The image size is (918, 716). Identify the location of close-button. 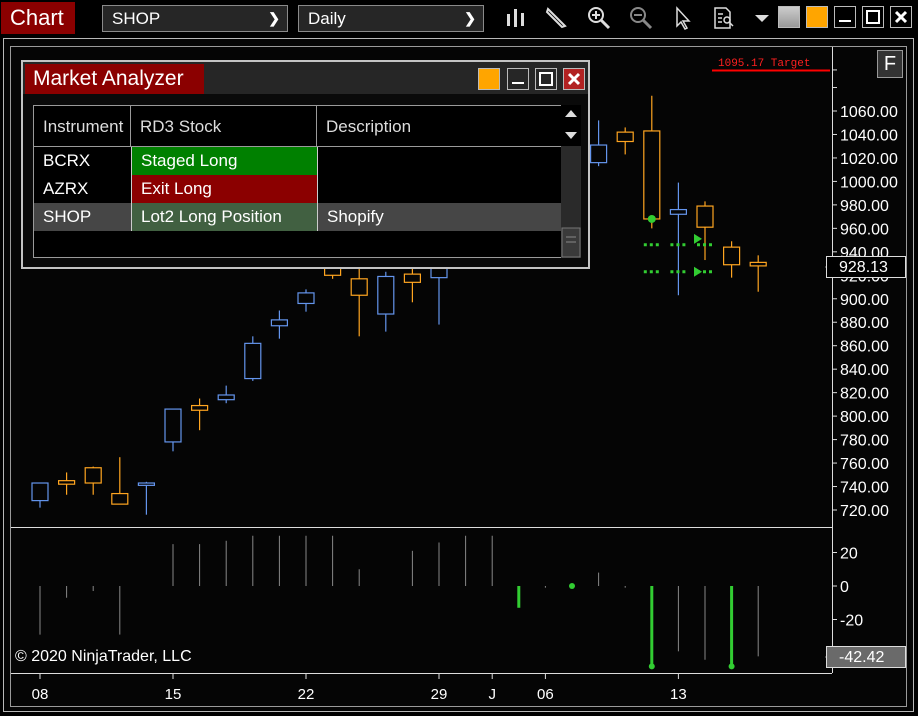
(574, 79).